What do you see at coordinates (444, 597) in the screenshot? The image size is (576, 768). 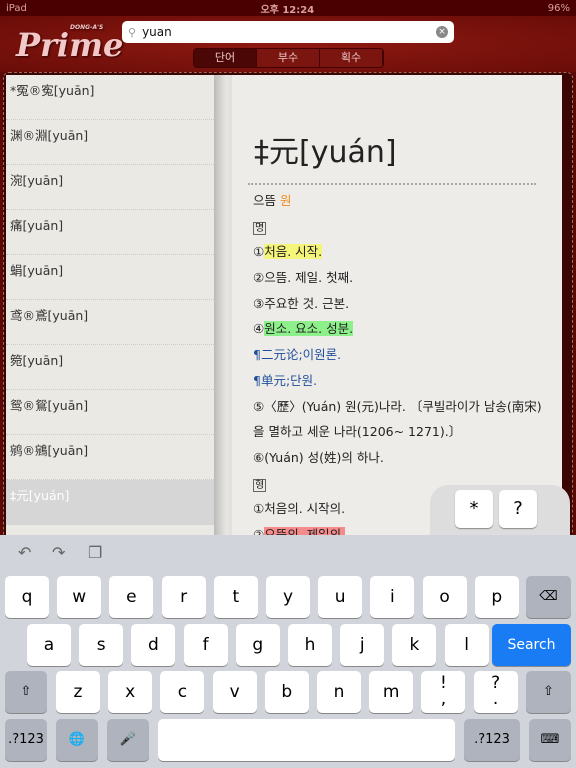 I see `key-o: o` at bounding box center [444, 597].